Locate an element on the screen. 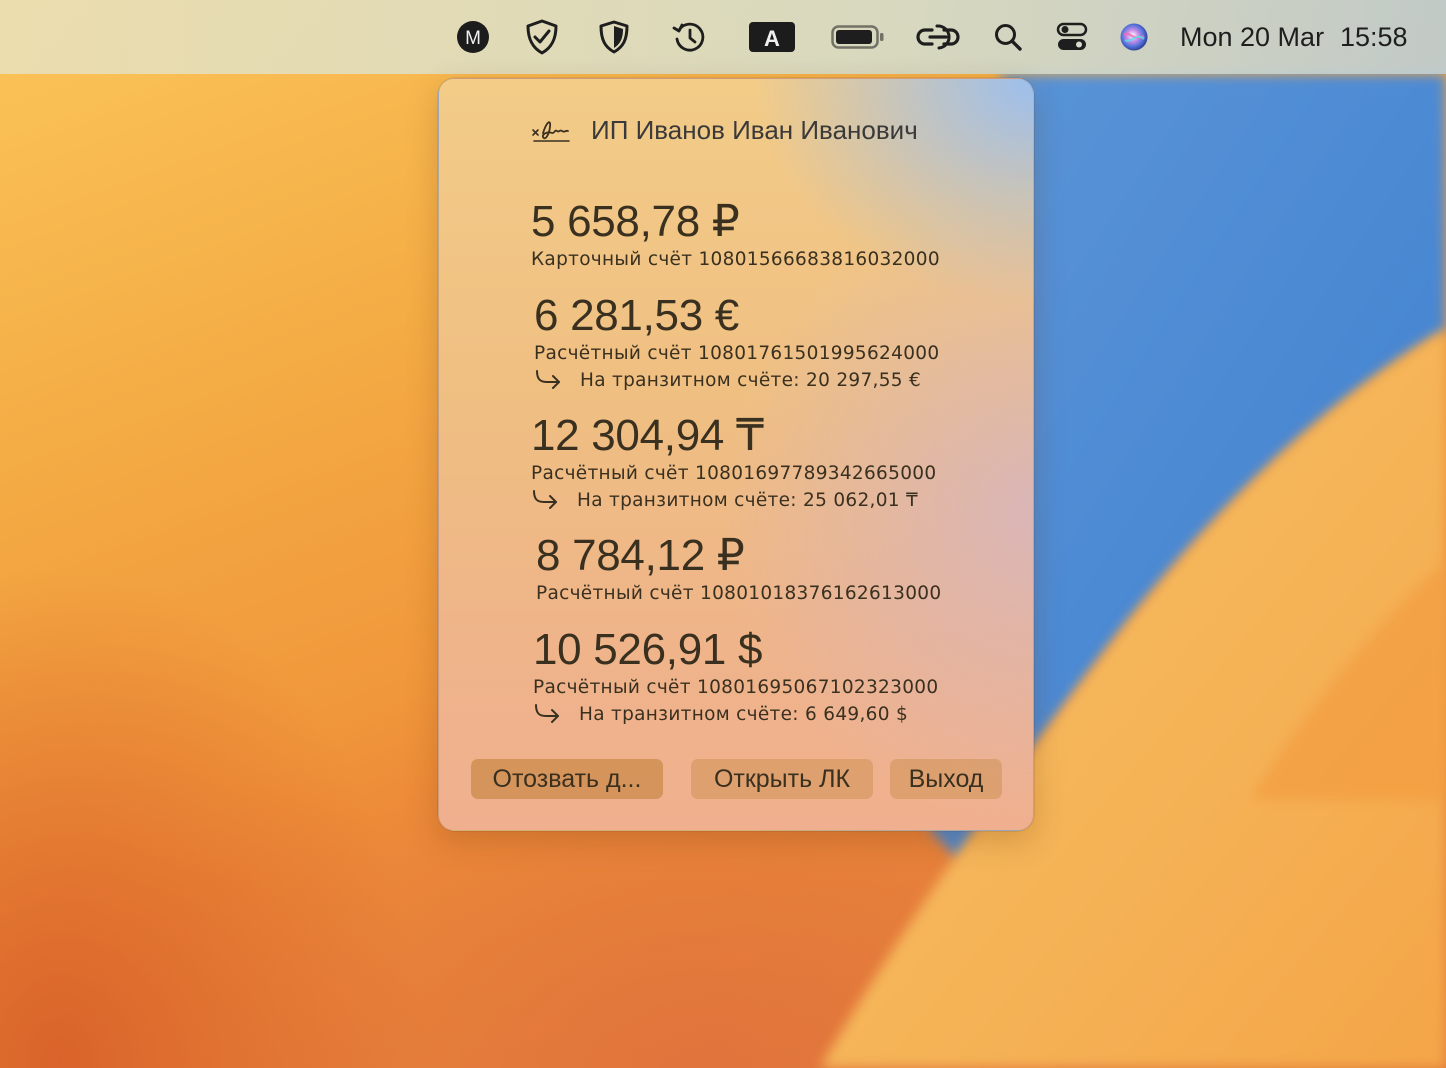  shield-check-icon is located at coordinates (542, 37).